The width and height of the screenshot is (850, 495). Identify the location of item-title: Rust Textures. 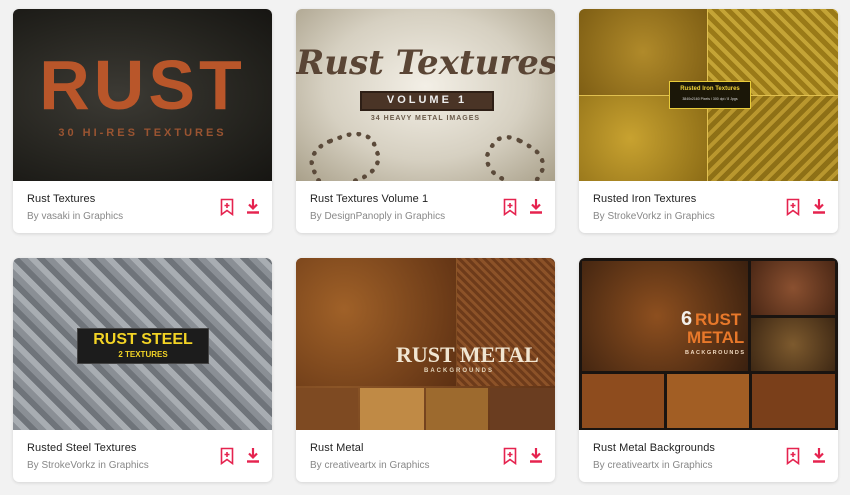
(119, 199).